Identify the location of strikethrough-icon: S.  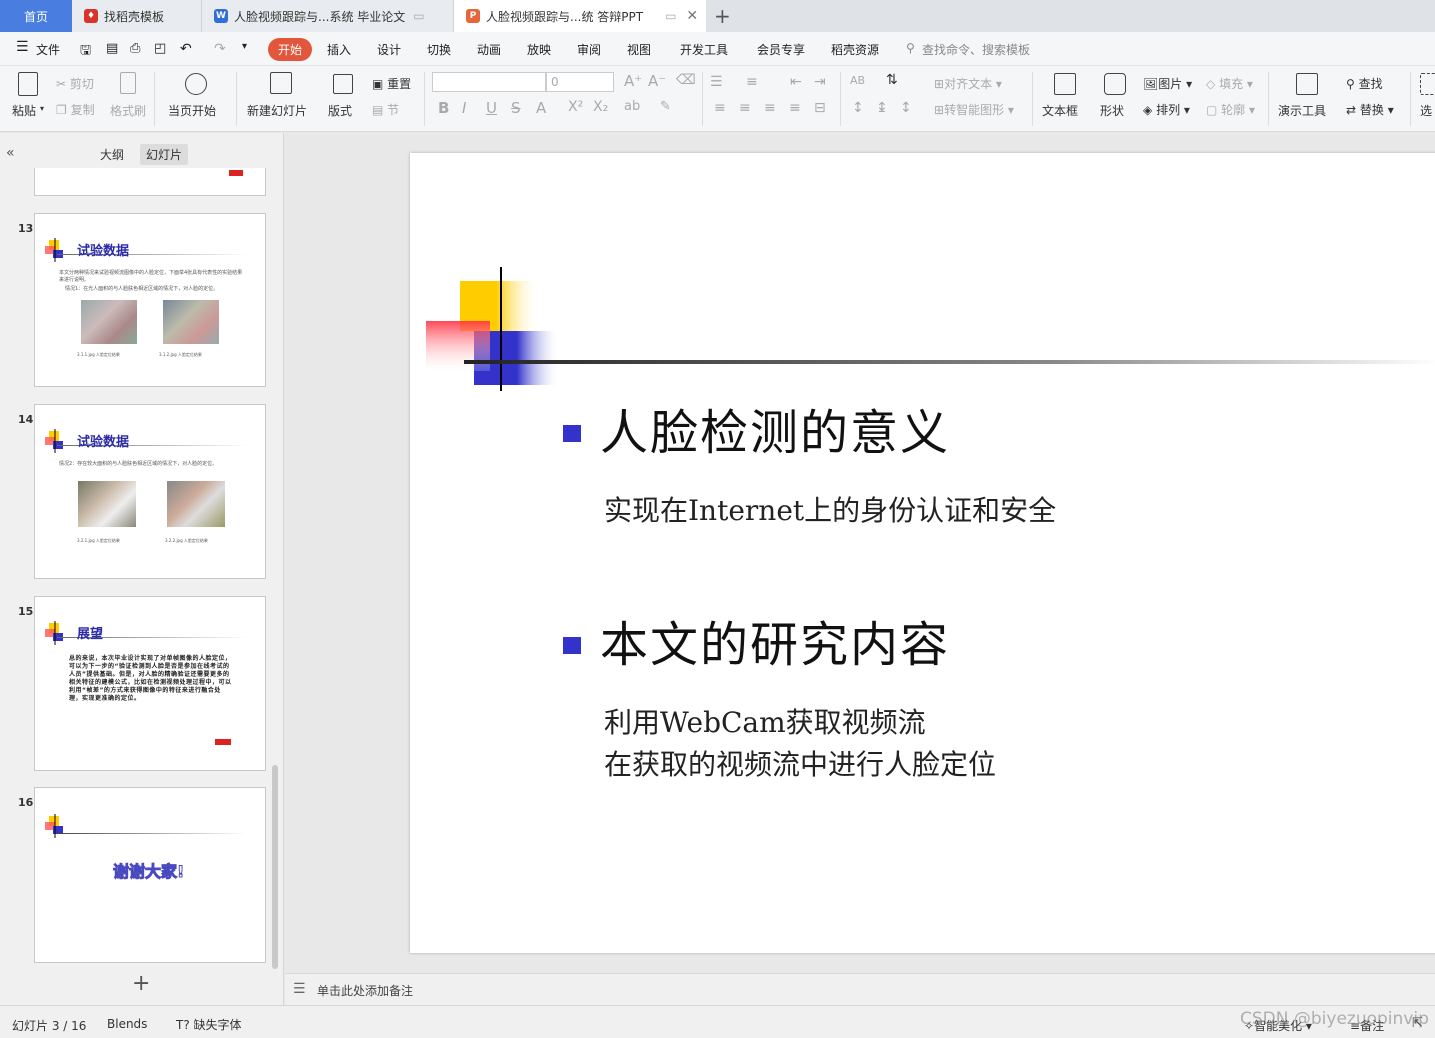
(516, 108).